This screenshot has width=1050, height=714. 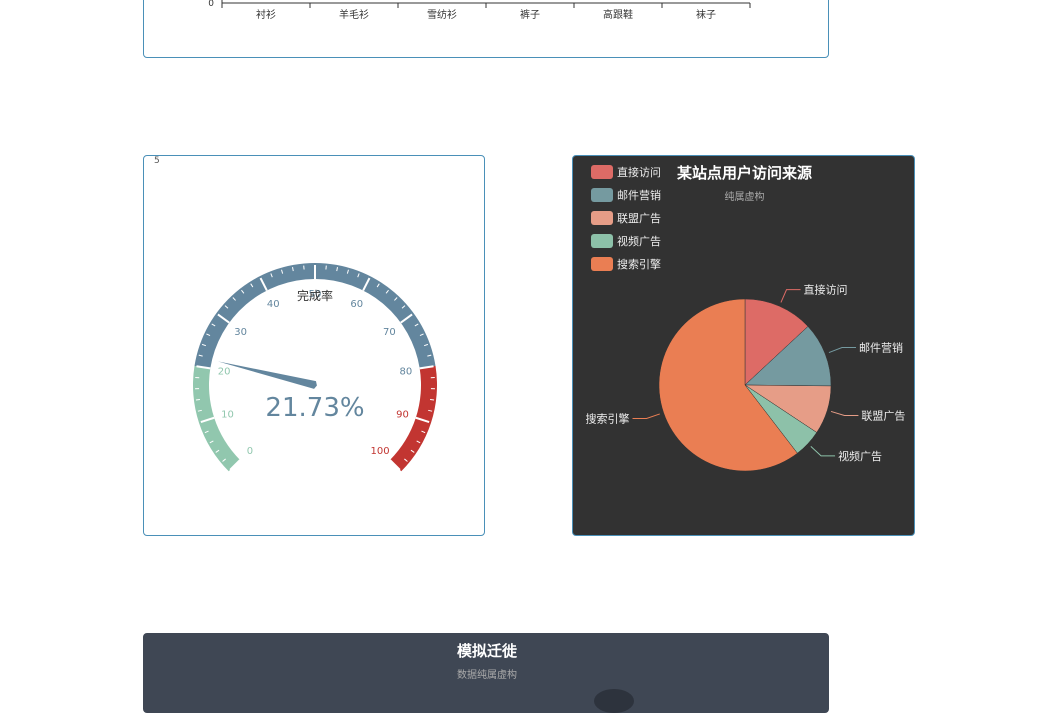 What do you see at coordinates (354, 14) in the screenshot?
I see `bar-category-label: 羊毛衫` at bounding box center [354, 14].